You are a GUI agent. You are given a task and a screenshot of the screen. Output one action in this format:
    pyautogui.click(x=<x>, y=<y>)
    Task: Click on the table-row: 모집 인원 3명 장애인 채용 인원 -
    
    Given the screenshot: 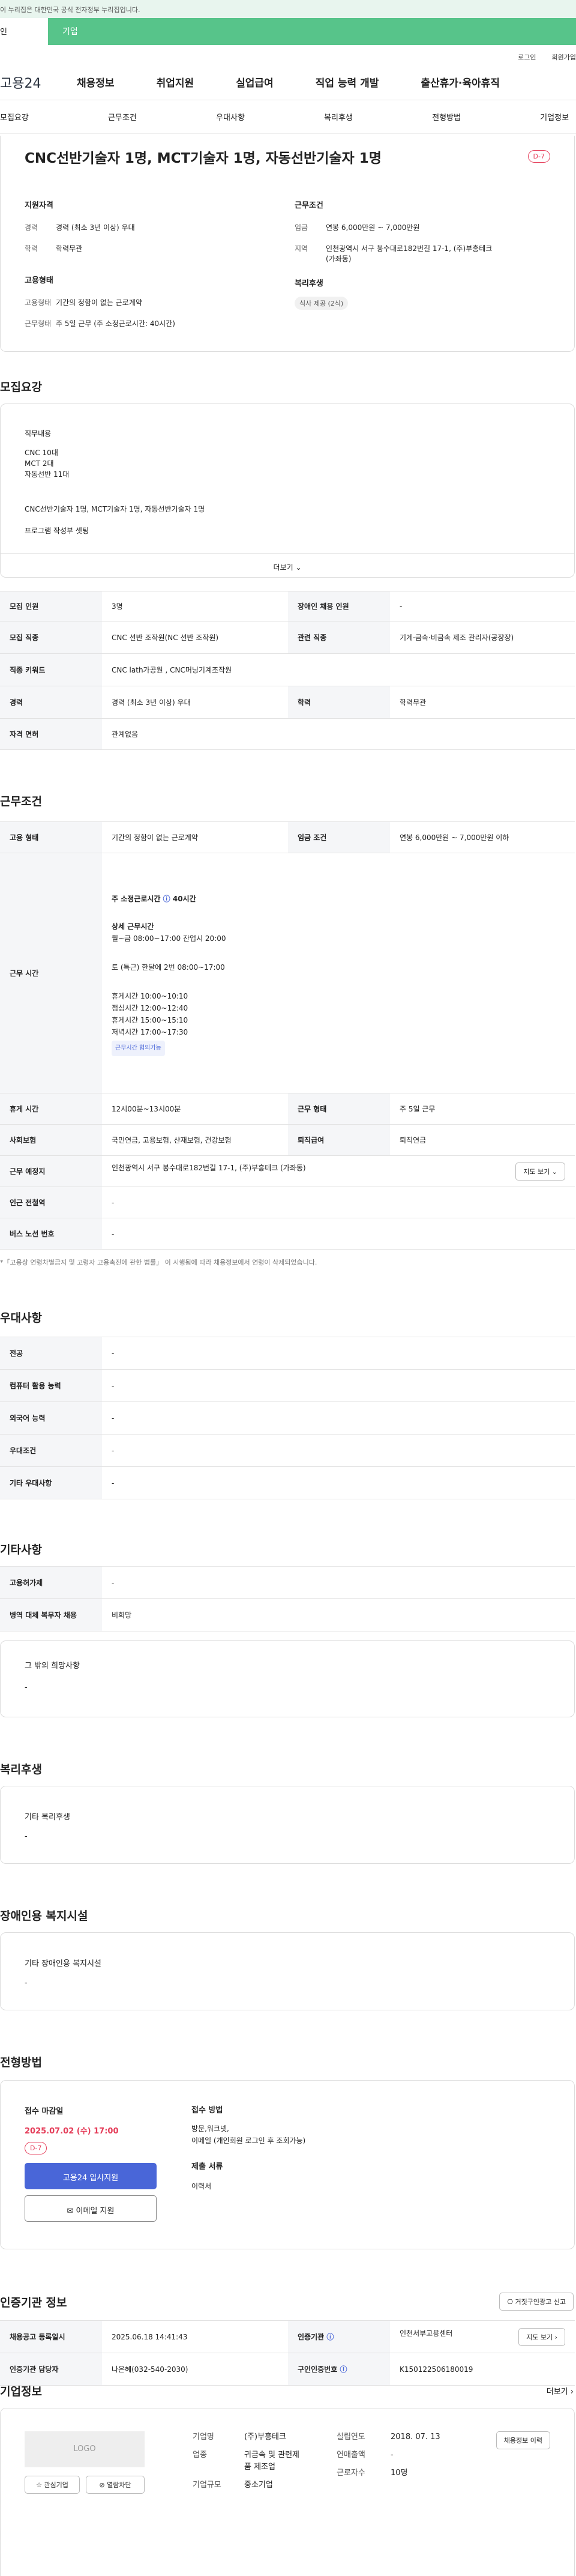 What is the action you would take?
    pyautogui.click(x=287, y=606)
    